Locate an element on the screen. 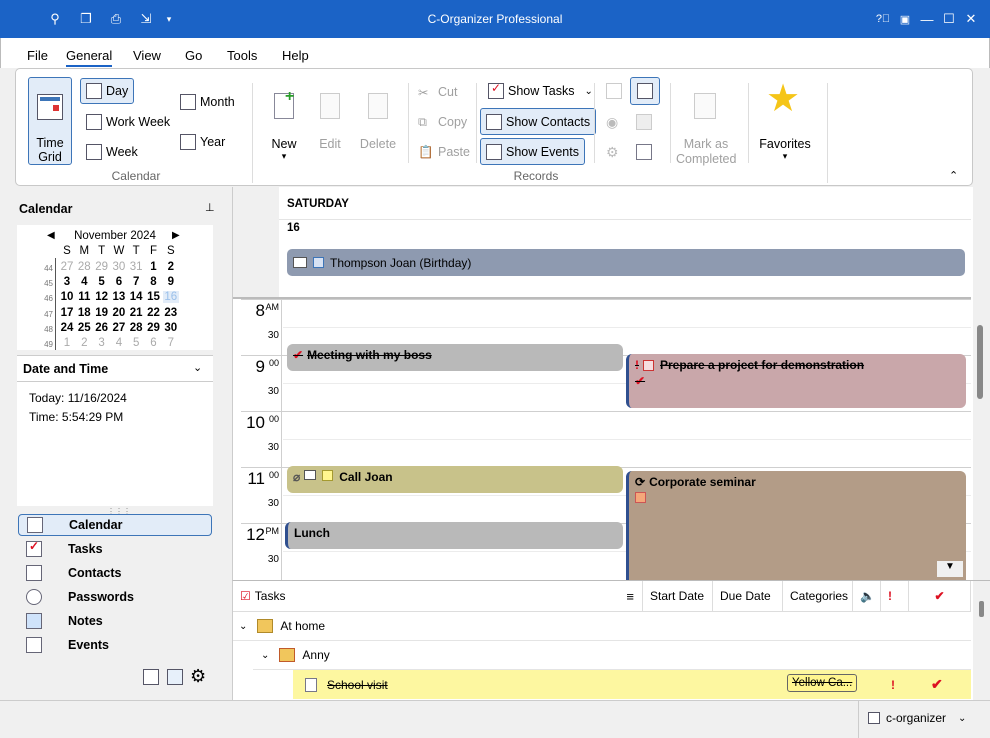  show-tasks-button: ✓ Show Tasks ⌄ is located at coordinates (540, 91).